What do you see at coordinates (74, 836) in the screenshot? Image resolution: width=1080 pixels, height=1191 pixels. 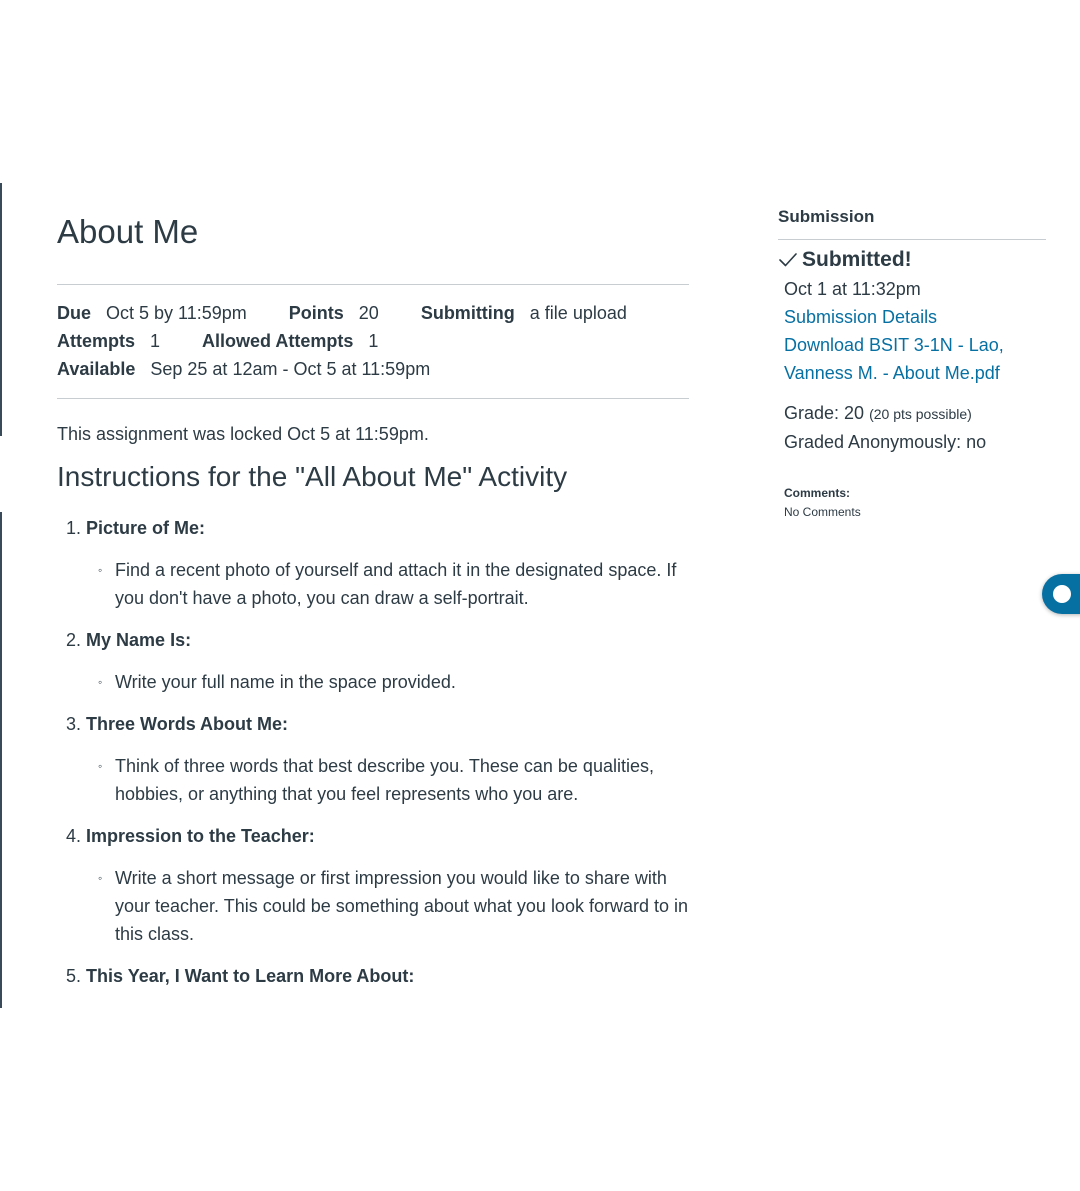 I see `instruction-number: 4.` at bounding box center [74, 836].